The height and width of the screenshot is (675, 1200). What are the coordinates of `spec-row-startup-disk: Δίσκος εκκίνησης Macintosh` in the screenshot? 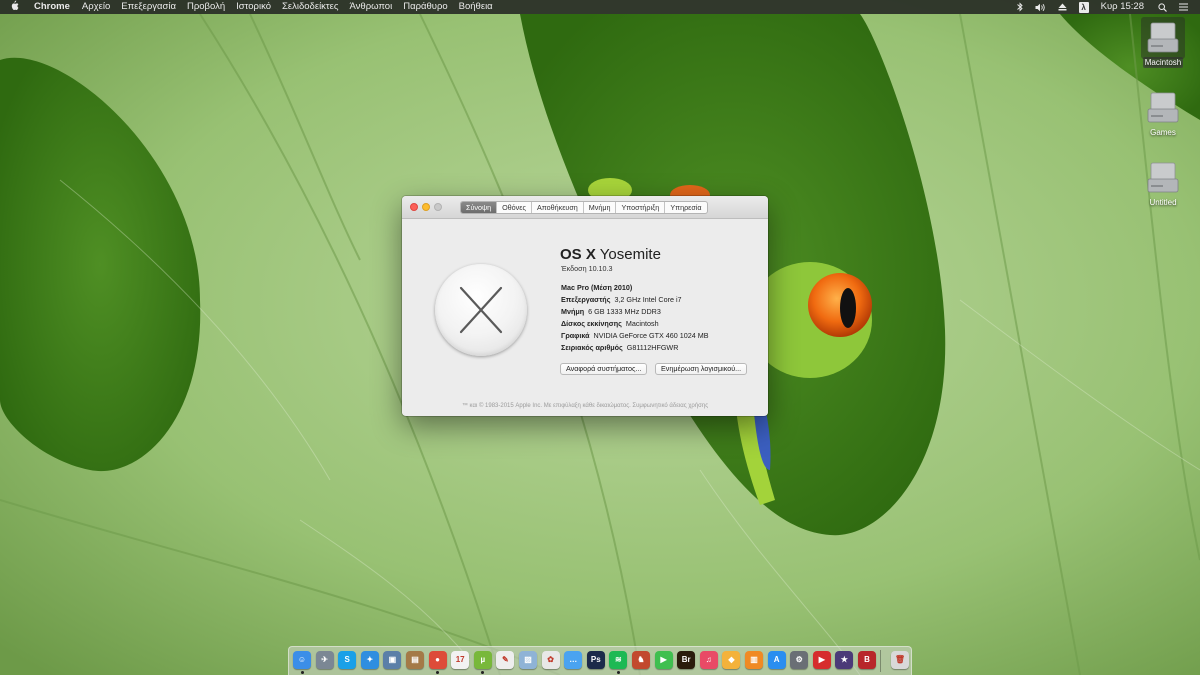 It's located at (635, 324).